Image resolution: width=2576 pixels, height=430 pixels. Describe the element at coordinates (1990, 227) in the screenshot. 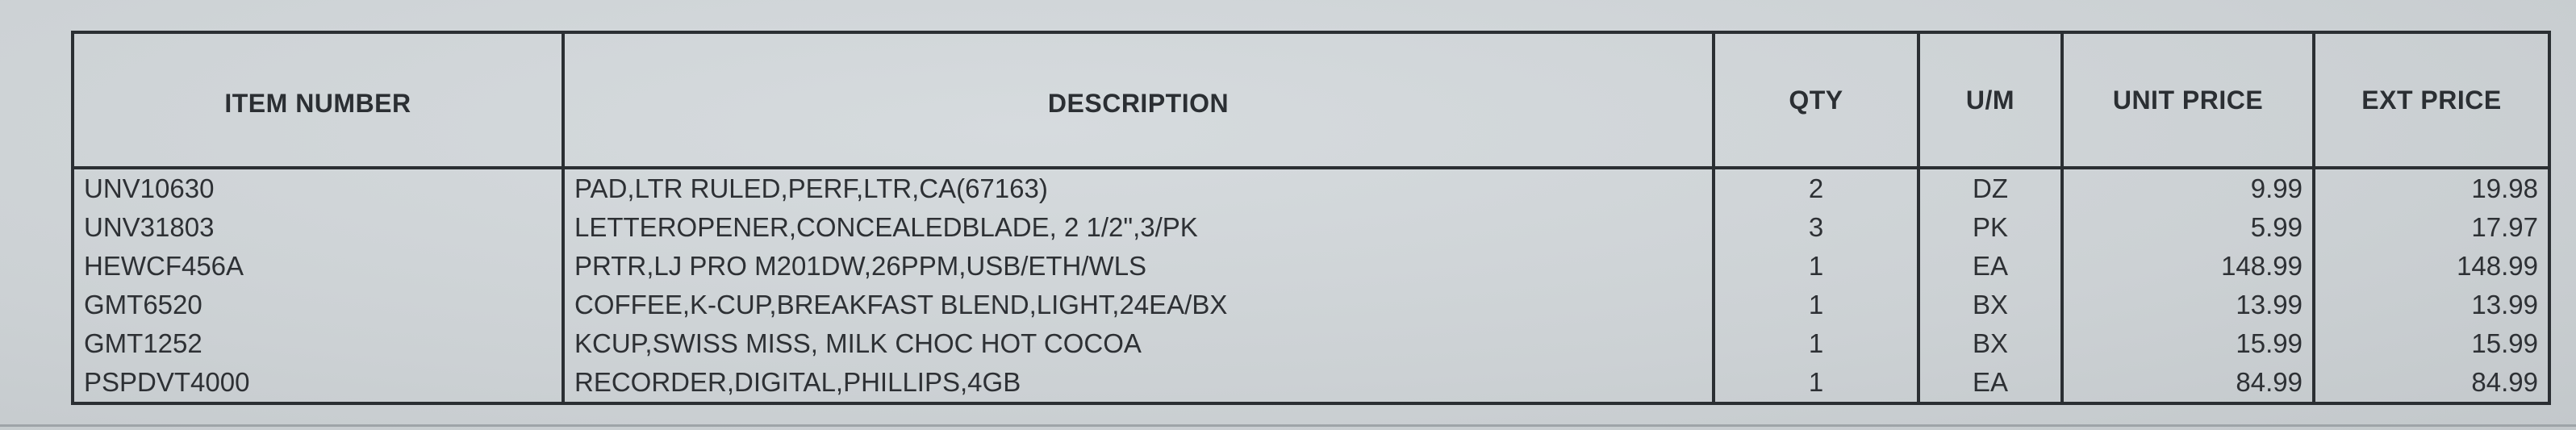

I see `um-cell: PK` at that location.